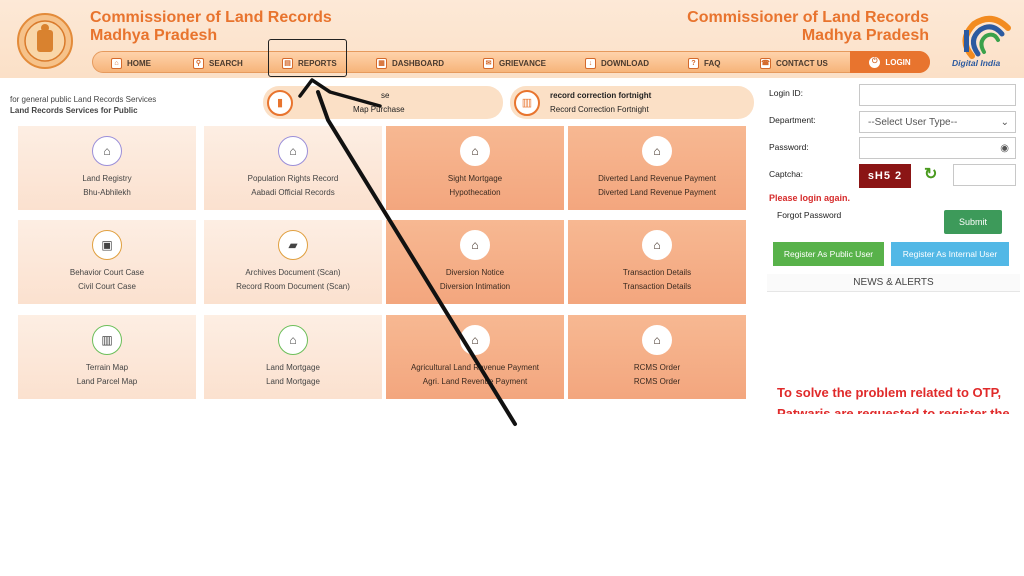  What do you see at coordinates (416, 258) in the screenshot?
I see `arrow-shaft` at bounding box center [416, 258].